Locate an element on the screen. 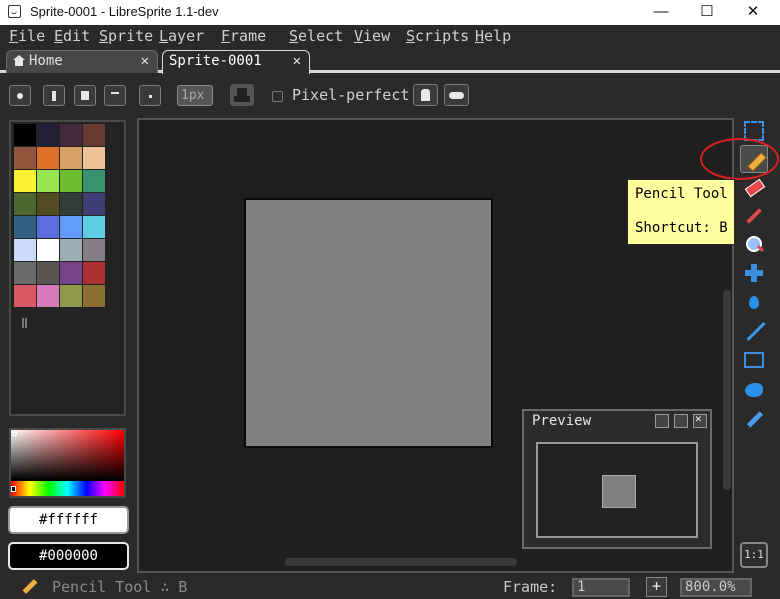 The height and width of the screenshot is (599, 780). zoom-field: 800.0% is located at coordinates (716, 587).